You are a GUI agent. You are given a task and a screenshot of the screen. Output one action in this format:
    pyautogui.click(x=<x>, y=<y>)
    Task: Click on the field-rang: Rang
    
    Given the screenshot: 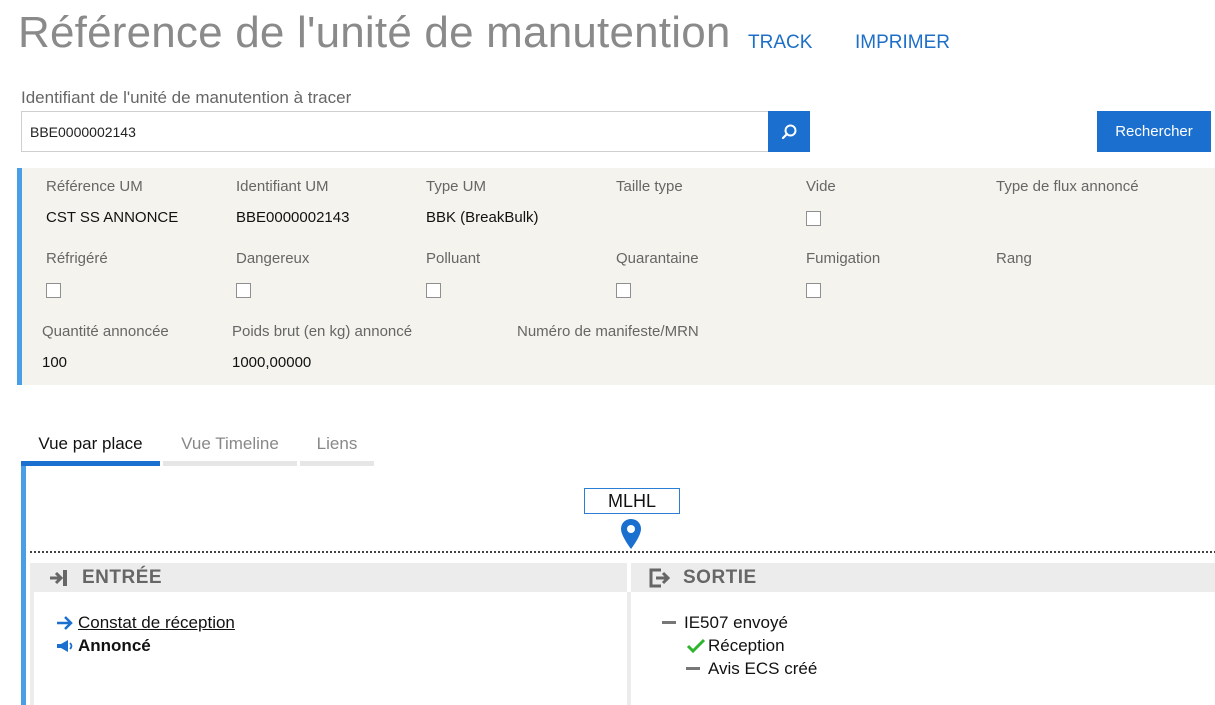 What is the action you would take?
    pyautogui.click(x=1014, y=258)
    